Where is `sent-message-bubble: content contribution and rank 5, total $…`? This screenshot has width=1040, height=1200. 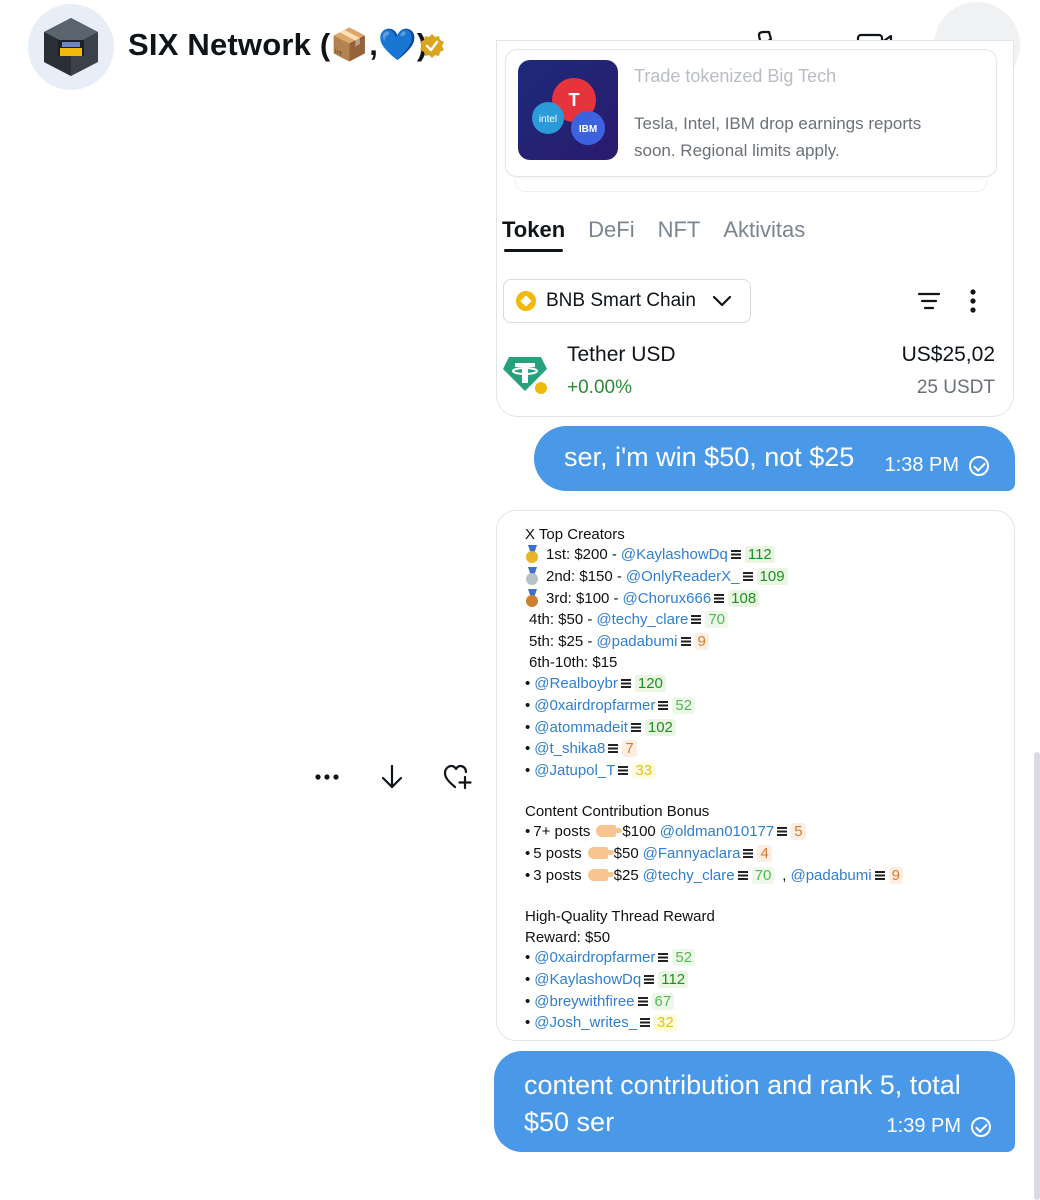 sent-message-bubble: content contribution and rank 5, total $… is located at coordinates (754, 1101).